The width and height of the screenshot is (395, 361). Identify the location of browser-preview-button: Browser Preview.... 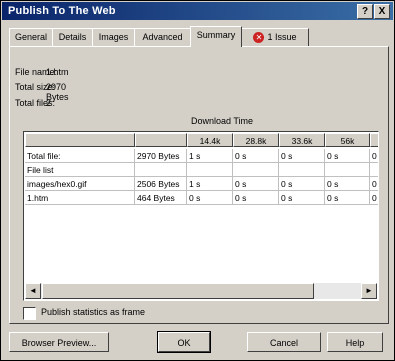
(59, 342).